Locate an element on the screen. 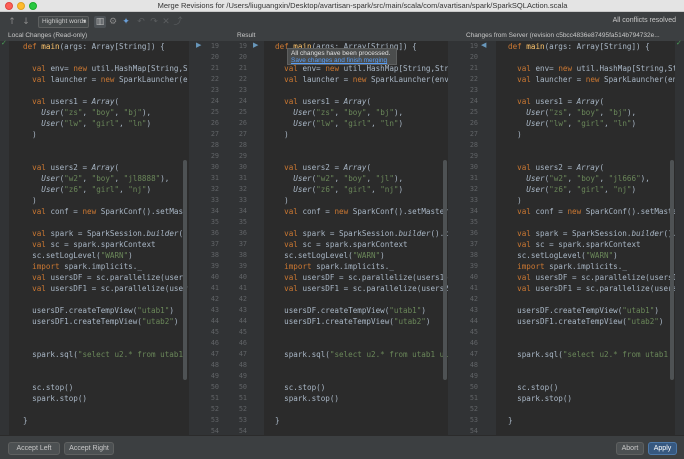 The width and height of the screenshot is (684, 459). accept-left-arrow-icon-2: ▶ is located at coordinates (255, 45).